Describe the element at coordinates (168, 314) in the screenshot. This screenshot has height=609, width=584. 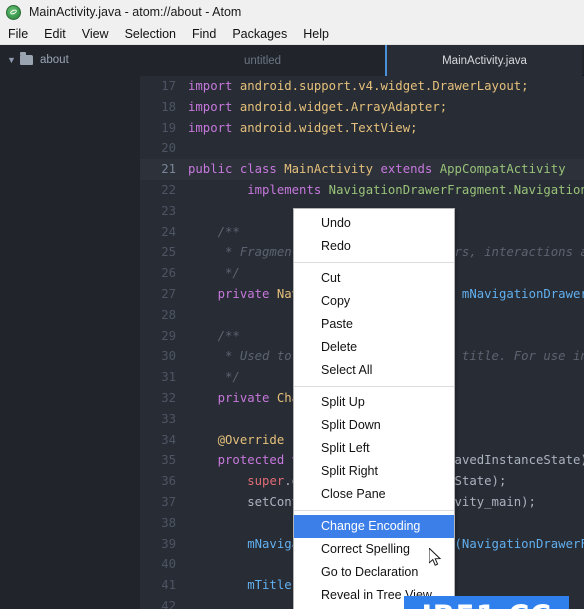
I see `line-number: 28` at that location.